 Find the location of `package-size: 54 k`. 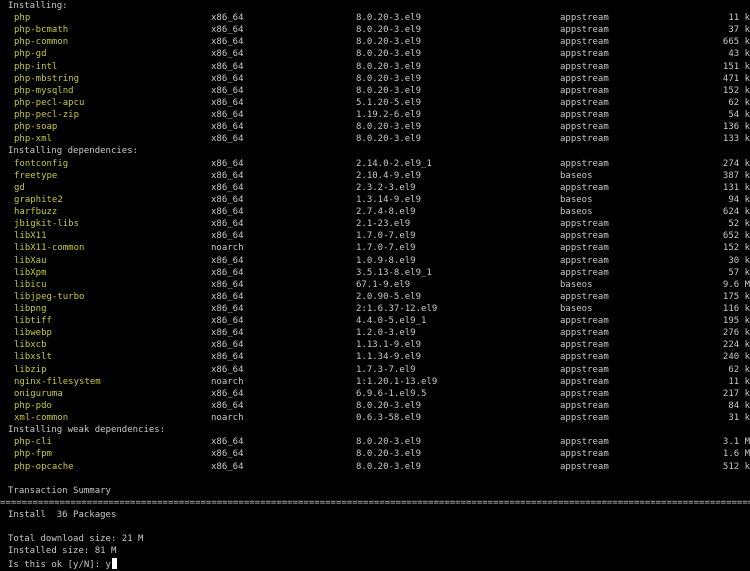

package-size: 54 k is located at coordinates (739, 115).